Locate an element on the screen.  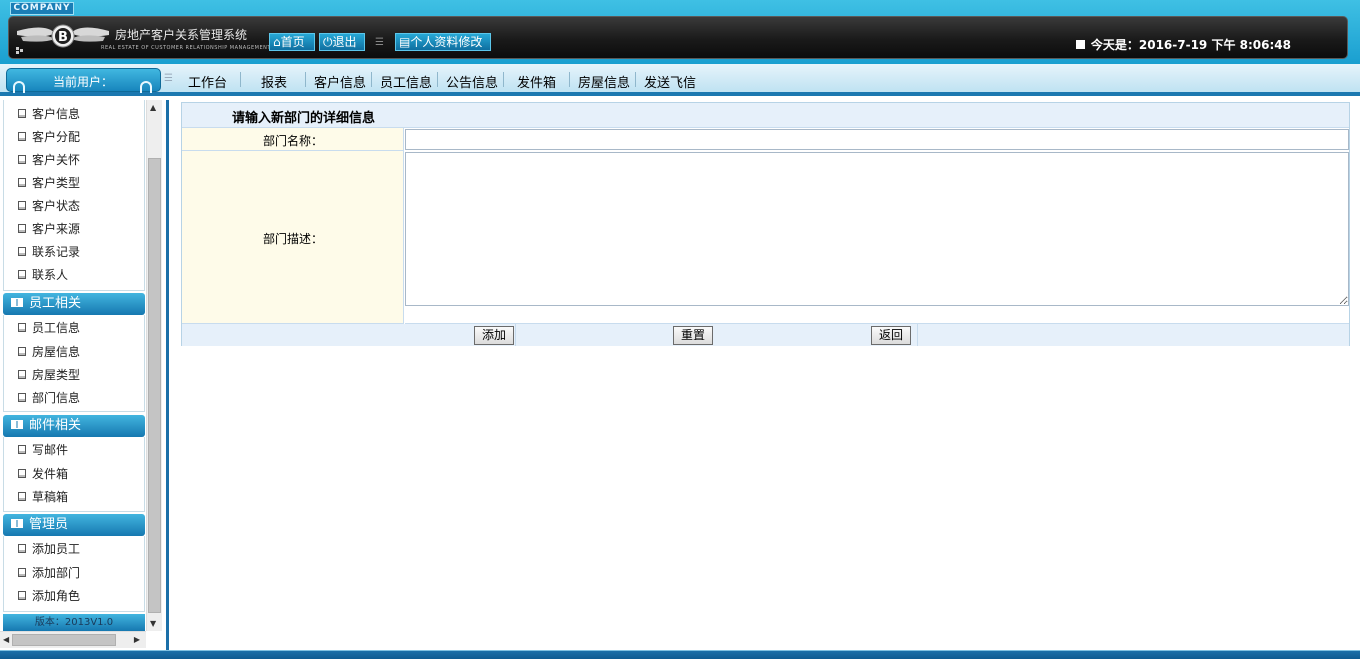
nav-item-workbench: 工作台 is located at coordinates (207, 81).